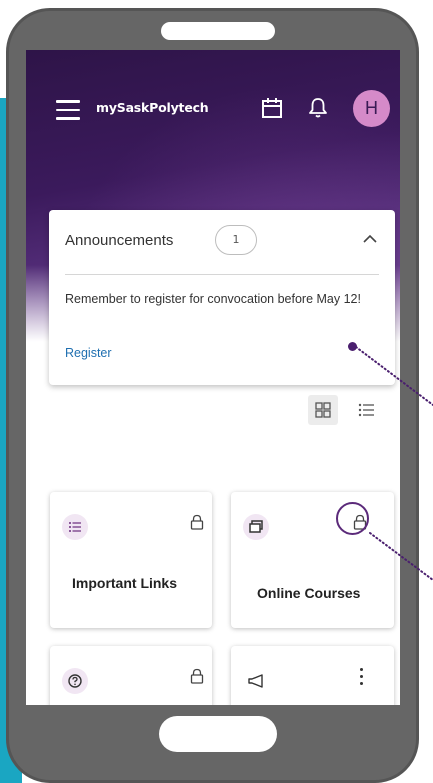  I want to click on tile-help, so click(131, 675).